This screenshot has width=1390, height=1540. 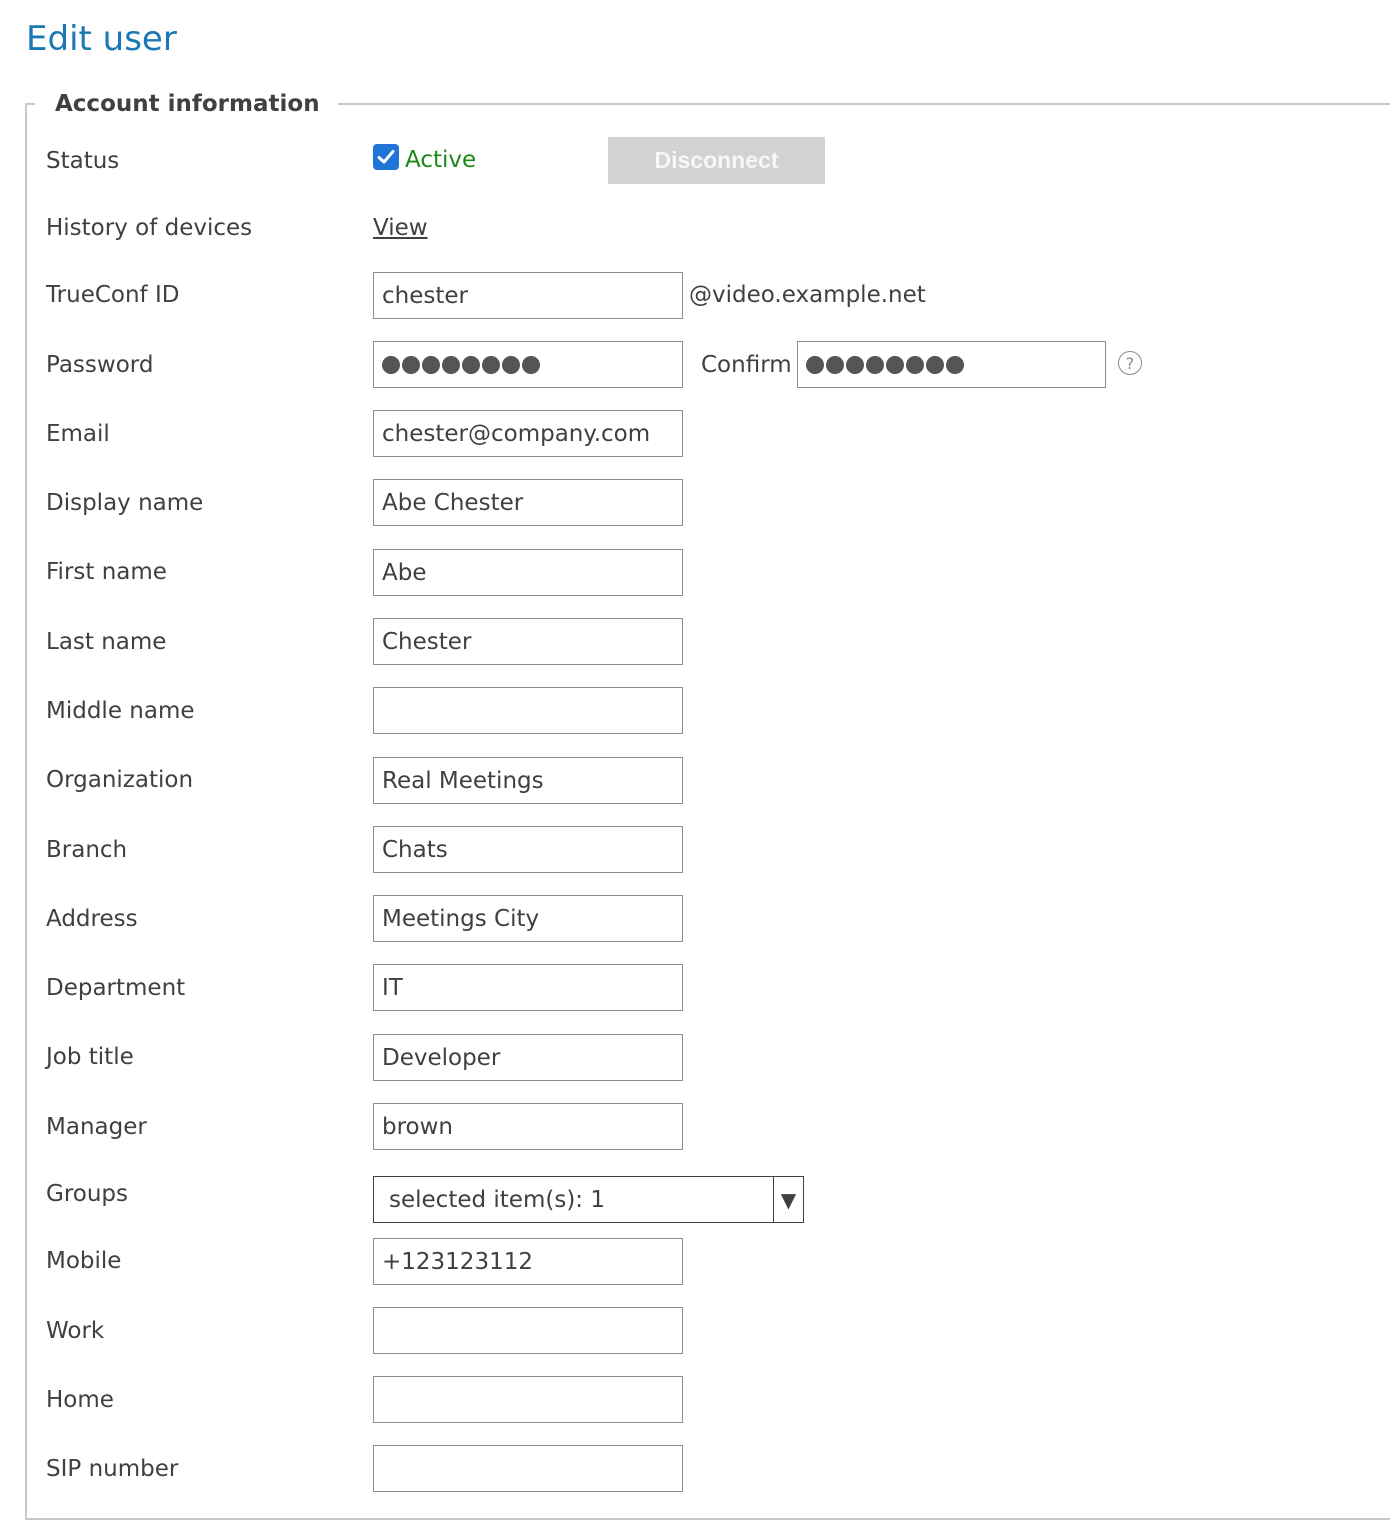 What do you see at coordinates (92, 919) in the screenshot?
I see `address-label: Address` at bounding box center [92, 919].